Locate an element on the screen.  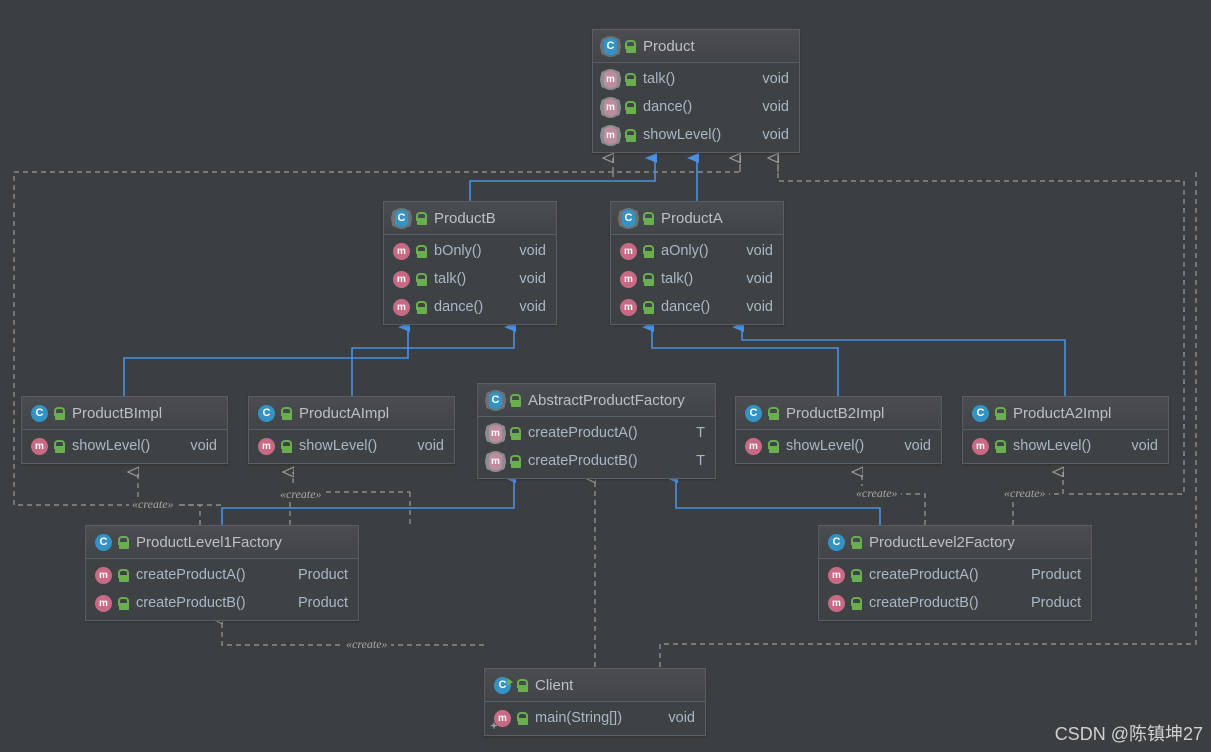
uml-member-row: m bOnly() void is located at coordinates (470, 251).